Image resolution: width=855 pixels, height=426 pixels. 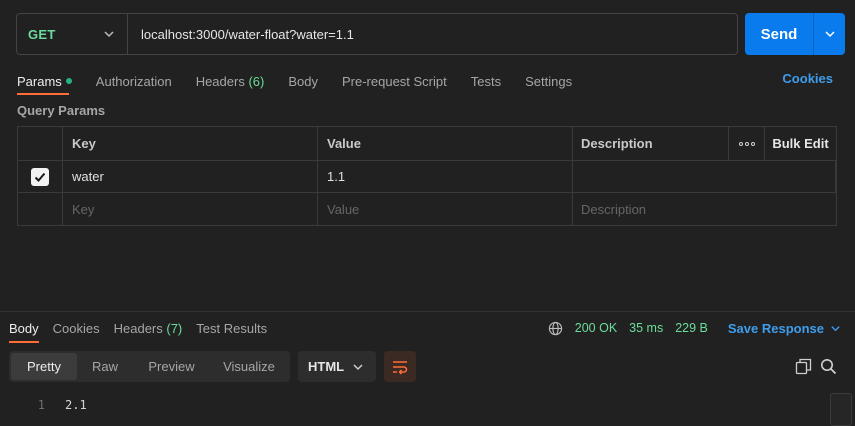 What do you see at coordinates (72, 34) in the screenshot?
I see `method-select: GET` at bounding box center [72, 34].